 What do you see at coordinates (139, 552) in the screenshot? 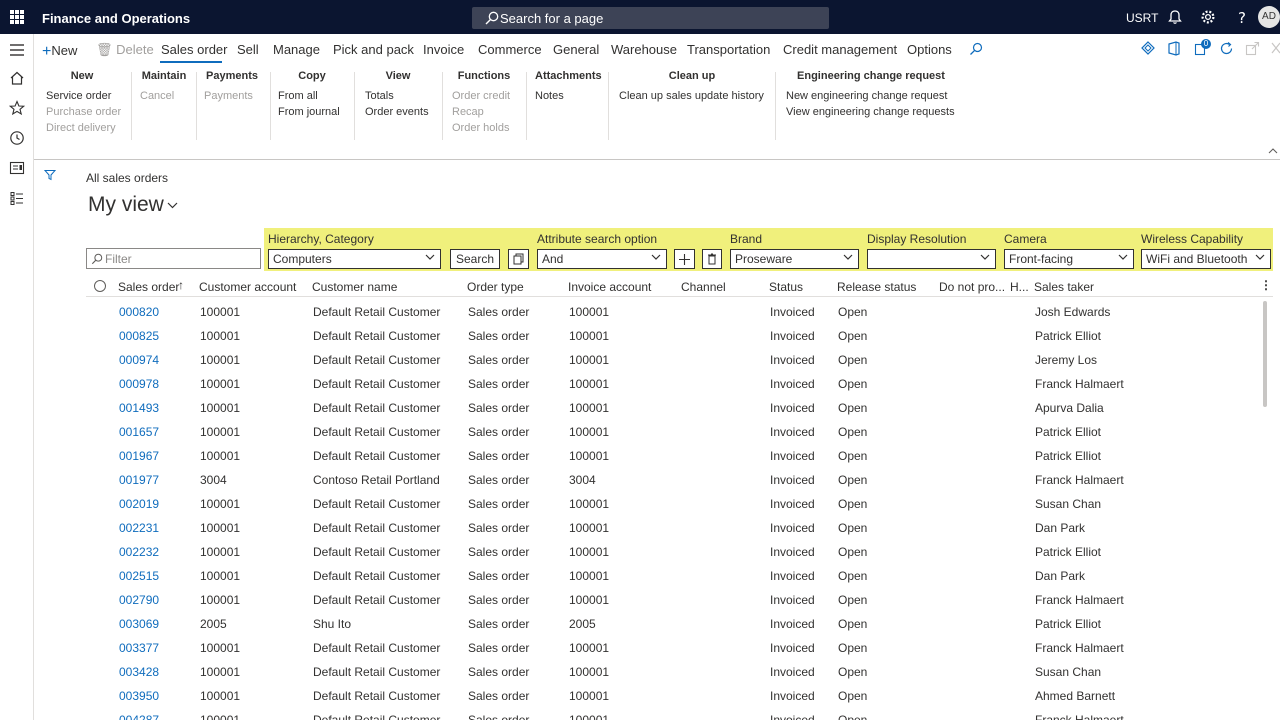
I see `sales-order-link: 002232` at bounding box center [139, 552].